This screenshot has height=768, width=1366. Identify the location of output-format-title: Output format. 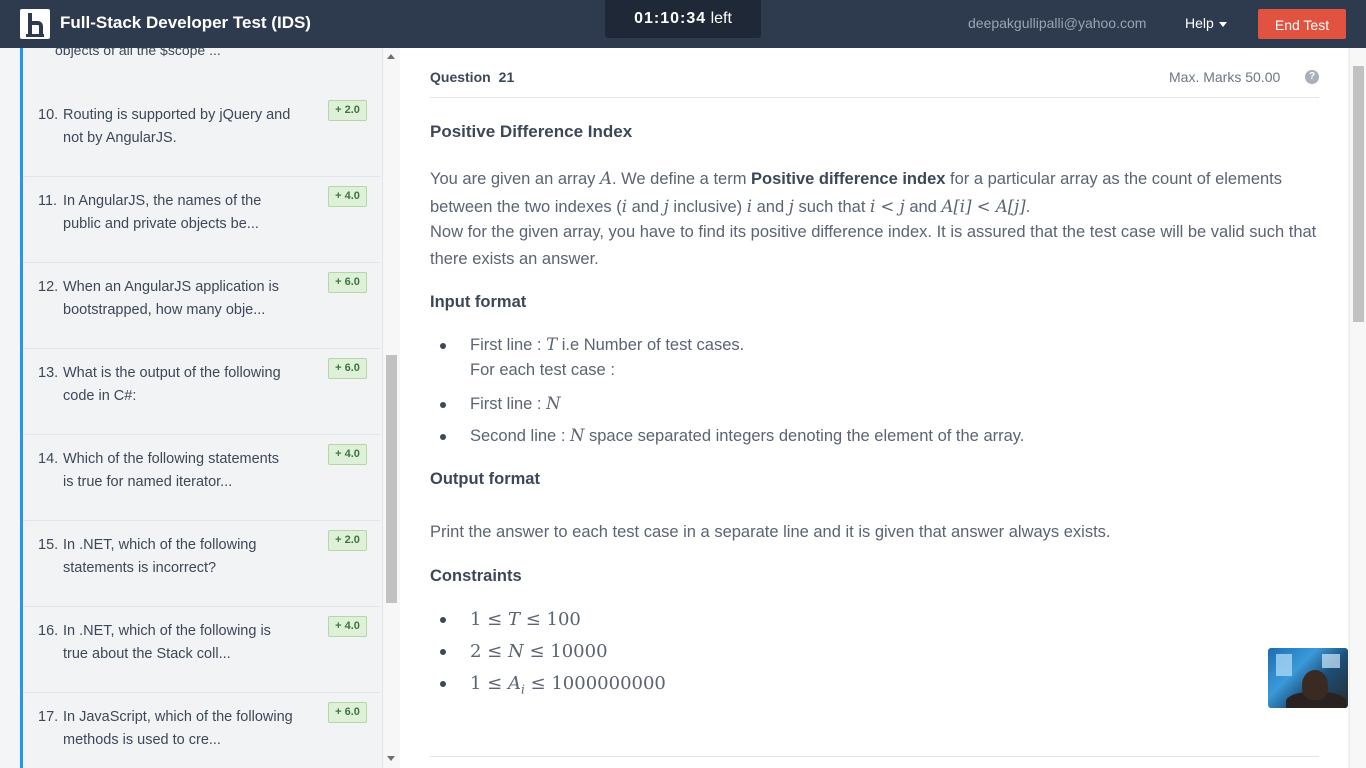
(485, 479).